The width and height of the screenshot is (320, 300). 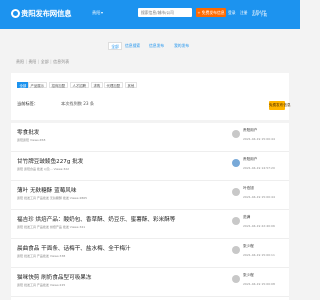 I want to click on listing-title: 甘竹牌豆豉鲮鱼227g 批发, so click(x=50, y=161).